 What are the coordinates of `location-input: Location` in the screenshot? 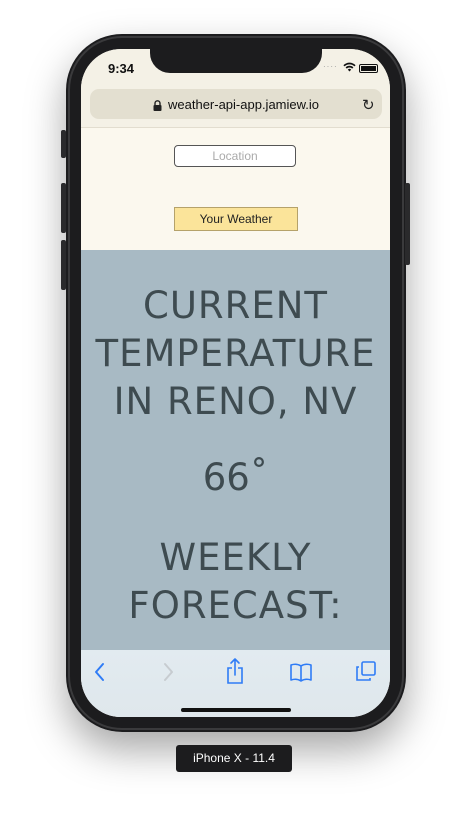 It's located at (235, 156).